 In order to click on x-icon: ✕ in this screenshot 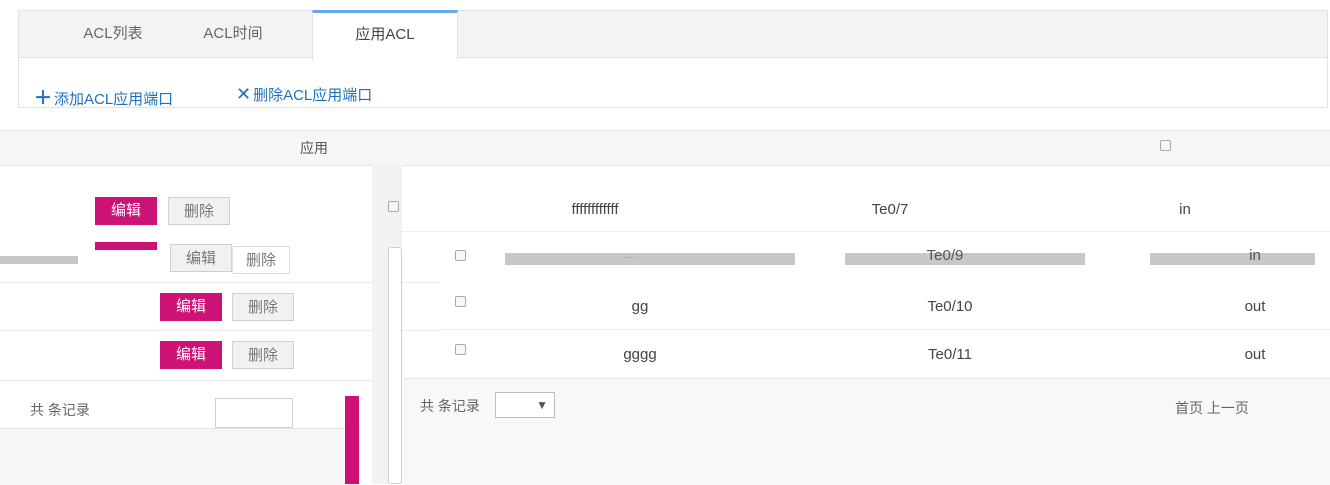, I will do `click(244, 94)`.